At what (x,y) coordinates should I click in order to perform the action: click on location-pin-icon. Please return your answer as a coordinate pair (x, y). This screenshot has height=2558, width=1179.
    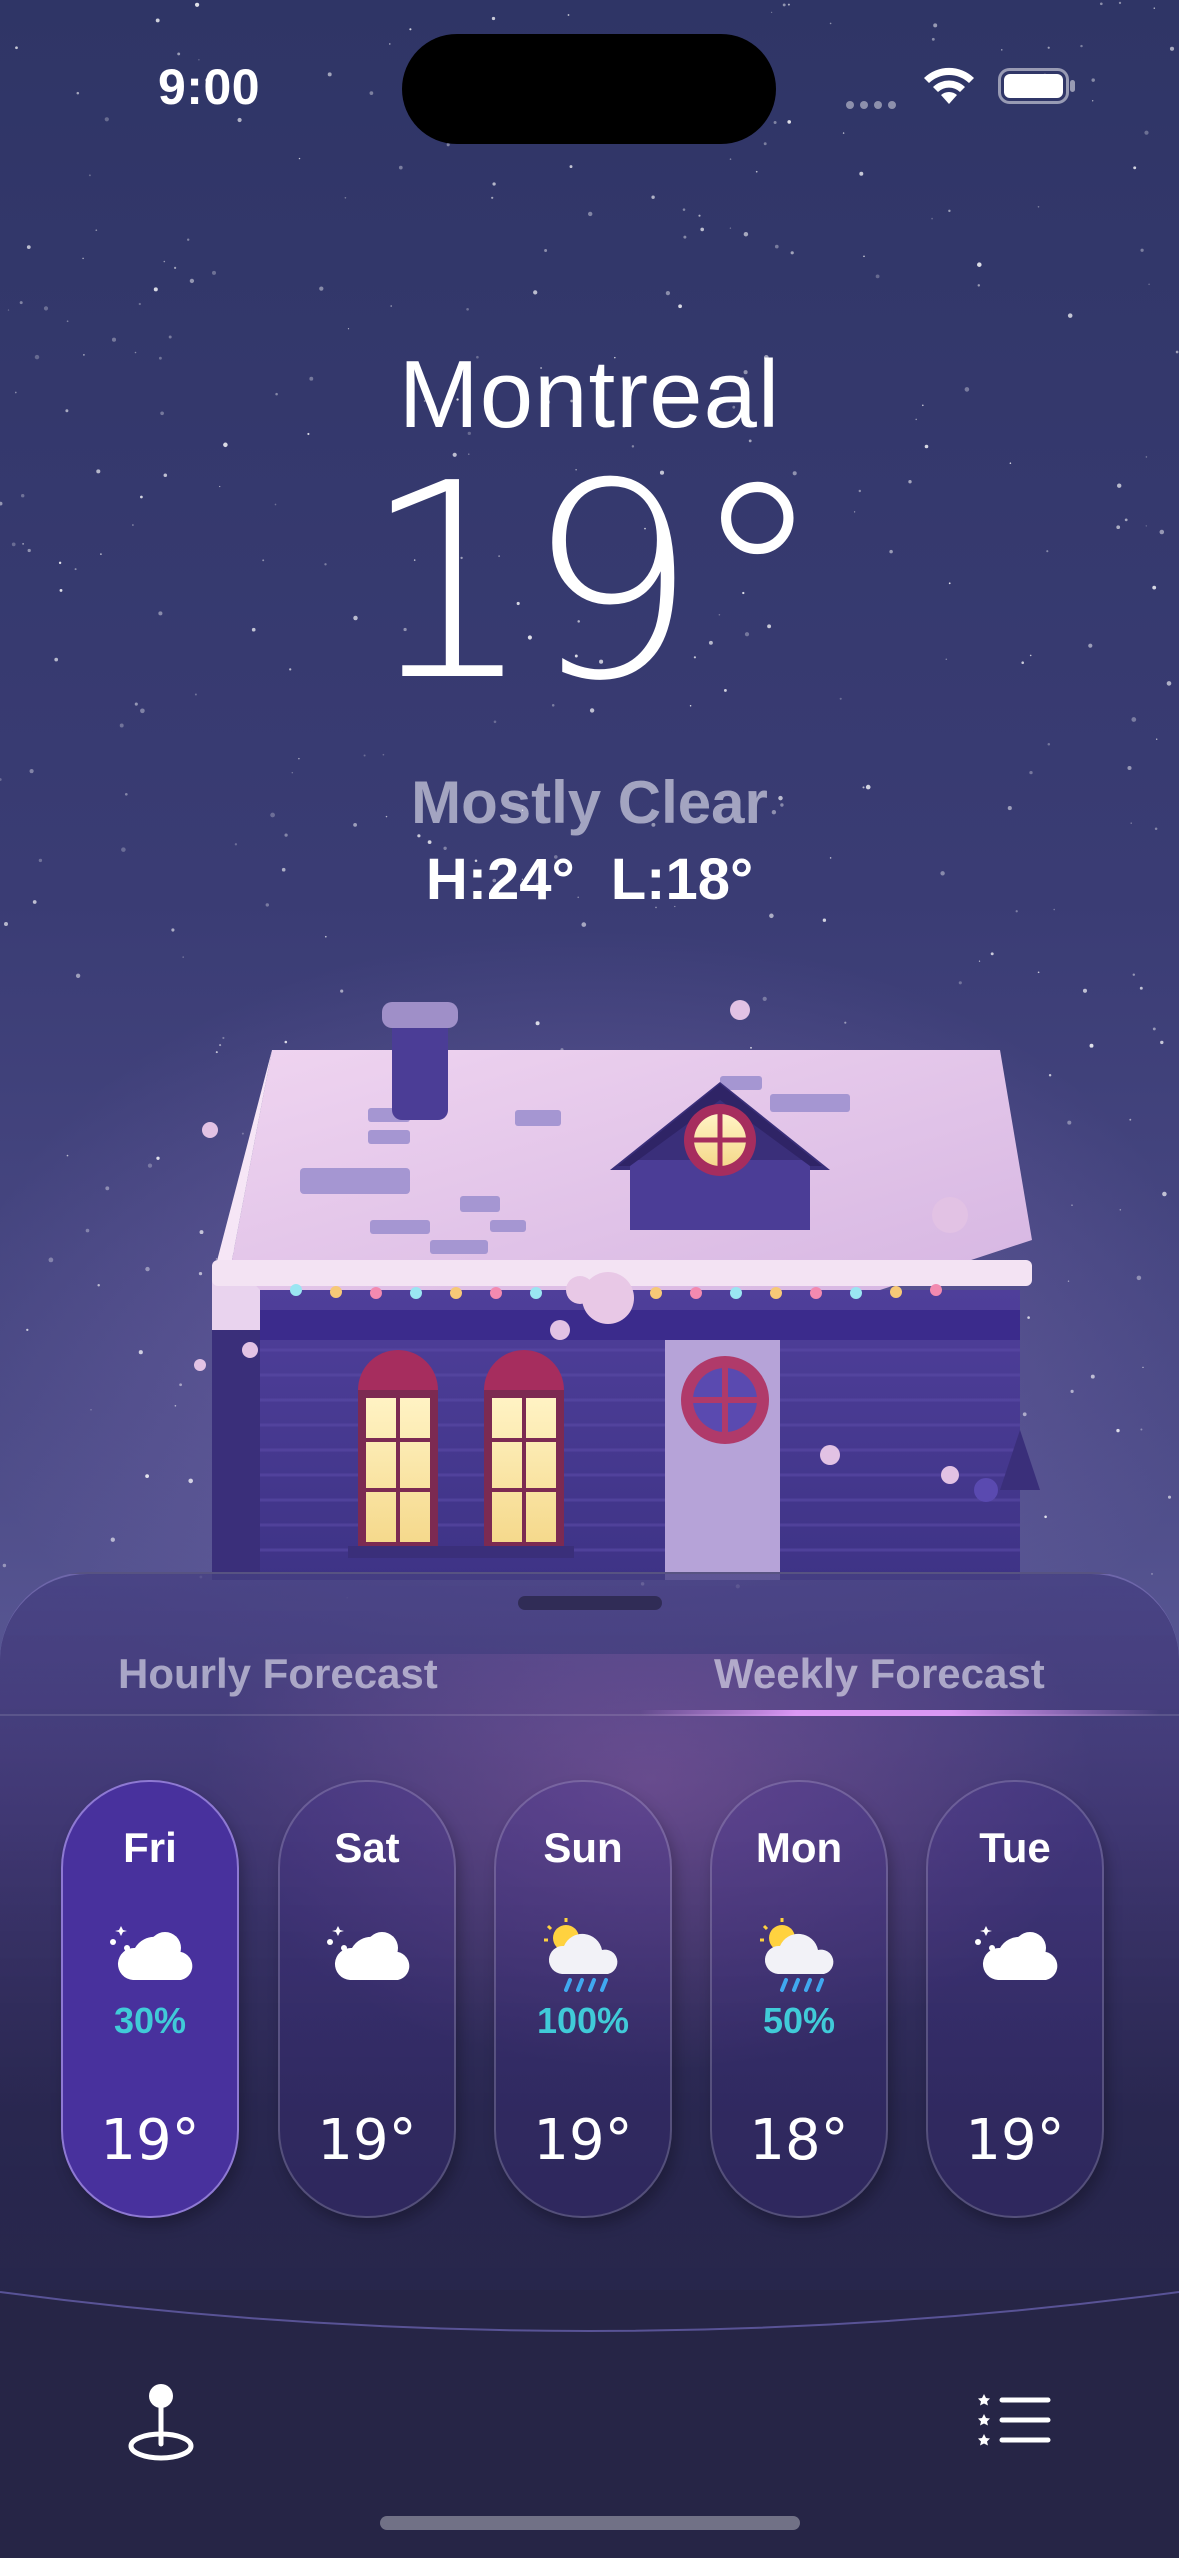
    Looking at the image, I should click on (161, 2421).